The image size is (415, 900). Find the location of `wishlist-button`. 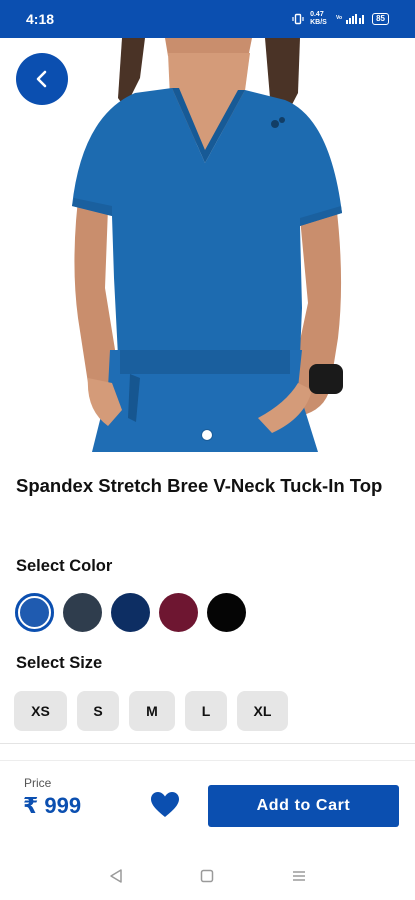

wishlist-button is located at coordinates (165, 805).